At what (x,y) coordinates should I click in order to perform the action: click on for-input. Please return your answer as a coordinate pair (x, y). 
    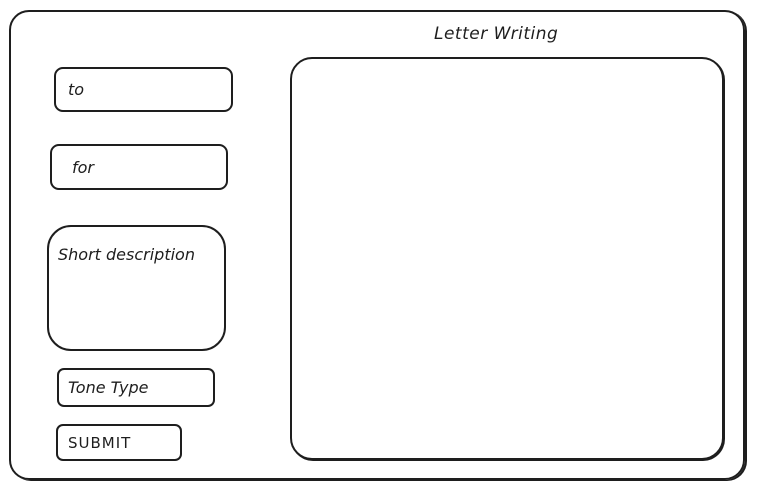
    Looking at the image, I should click on (139, 167).